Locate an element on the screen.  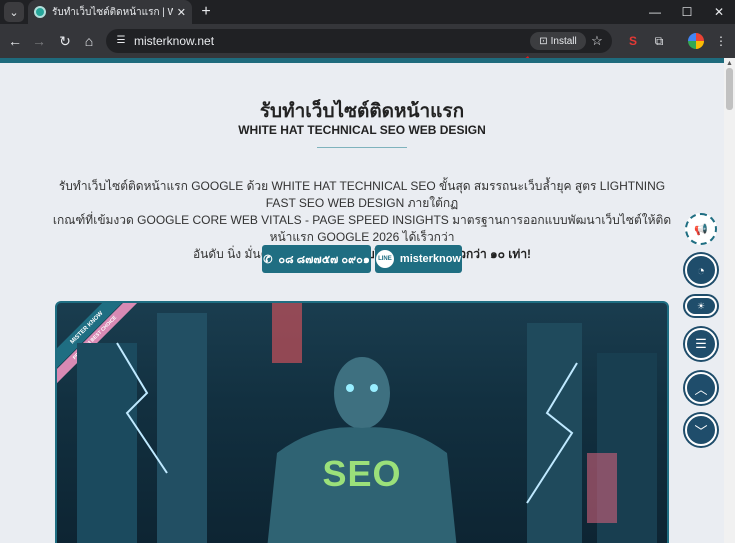
phone-label: ๐๘ ๘๗๗๕๗ ๐๙๐๑ is located at coordinates (324, 260).